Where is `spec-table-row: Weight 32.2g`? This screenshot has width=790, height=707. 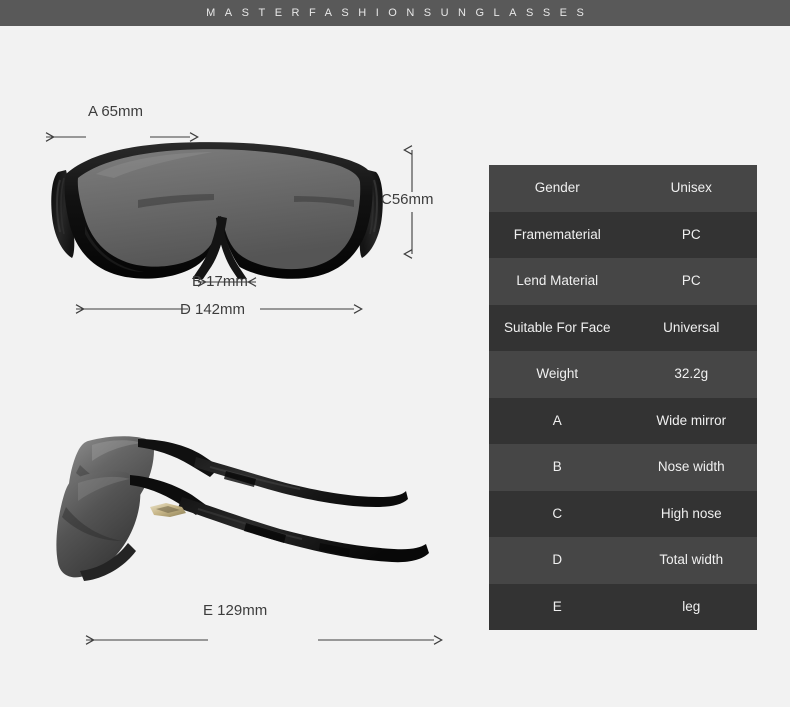 spec-table-row: Weight 32.2g is located at coordinates (623, 374).